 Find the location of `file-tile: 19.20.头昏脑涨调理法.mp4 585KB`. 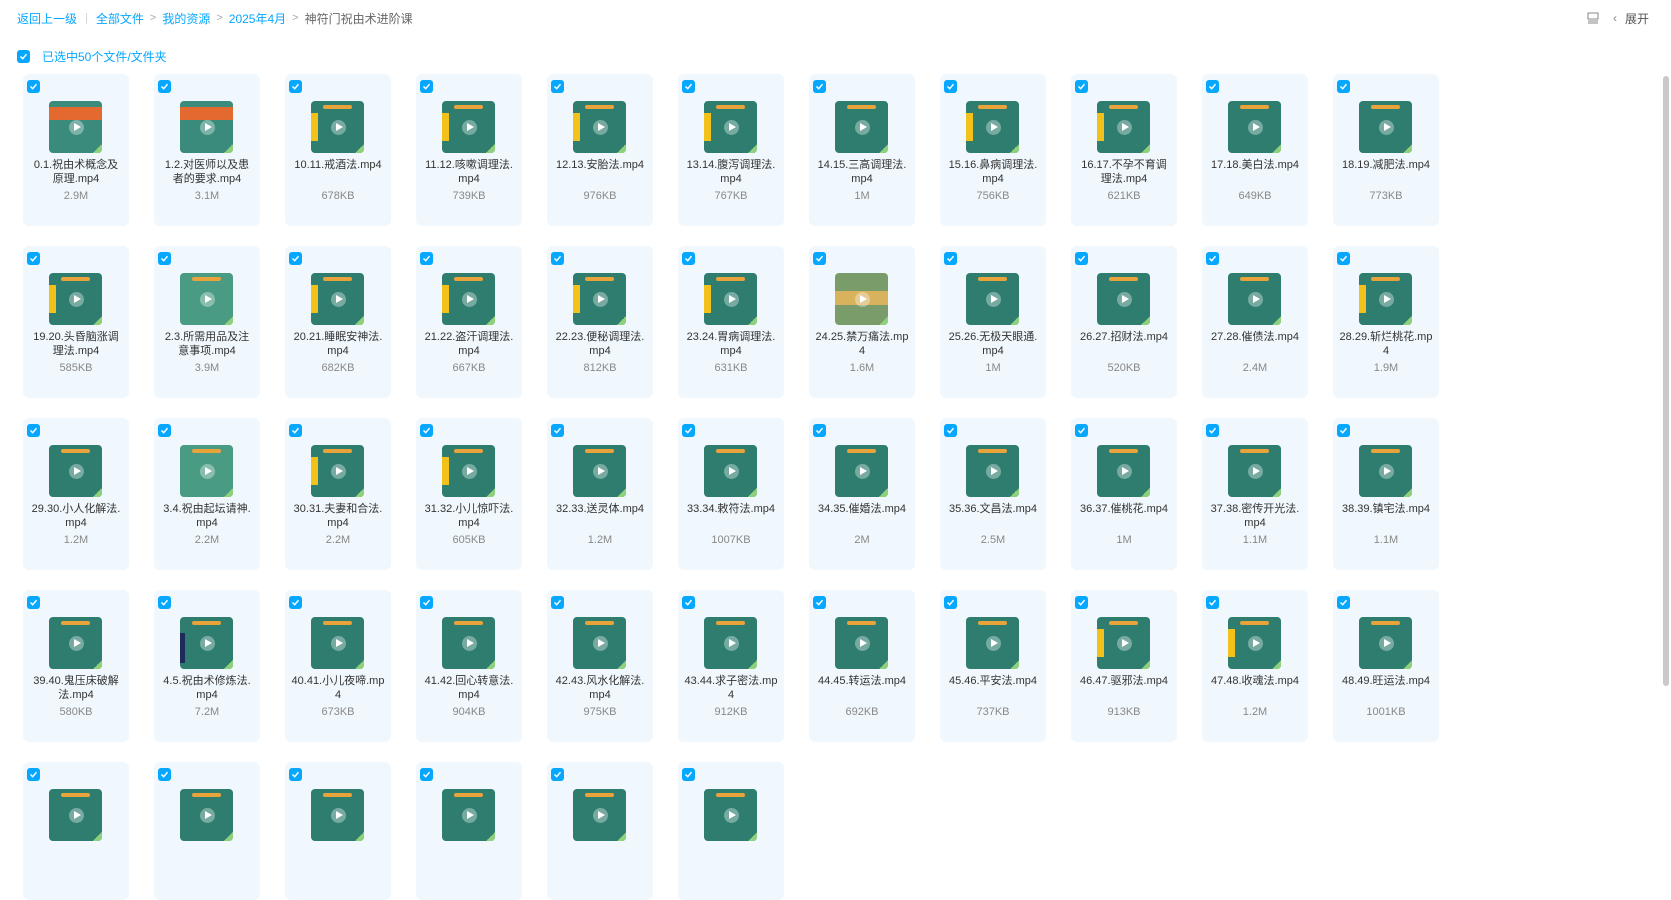

file-tile: 19.20.头昏脑涨调理法.mp4 585KB is located at coordinates (76, 322).